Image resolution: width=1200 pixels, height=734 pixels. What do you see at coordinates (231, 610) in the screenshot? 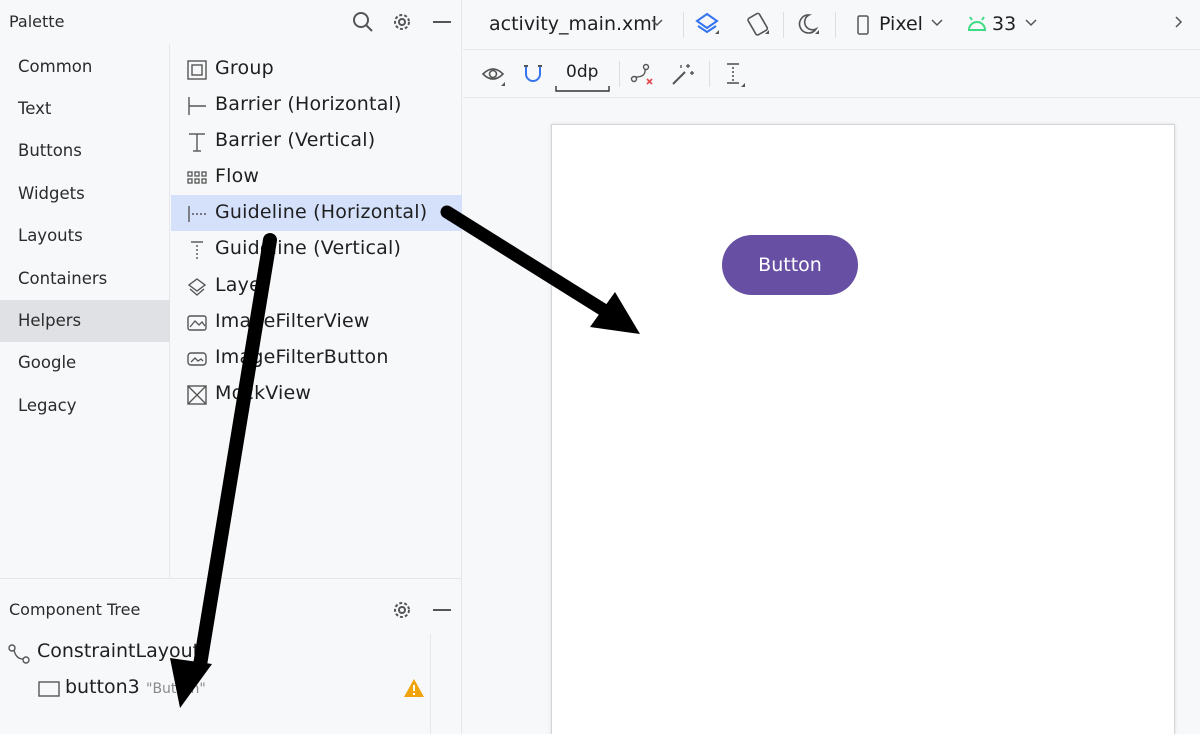
I see `component-tree-header: Component Tree` at bounding box center [231, 610].